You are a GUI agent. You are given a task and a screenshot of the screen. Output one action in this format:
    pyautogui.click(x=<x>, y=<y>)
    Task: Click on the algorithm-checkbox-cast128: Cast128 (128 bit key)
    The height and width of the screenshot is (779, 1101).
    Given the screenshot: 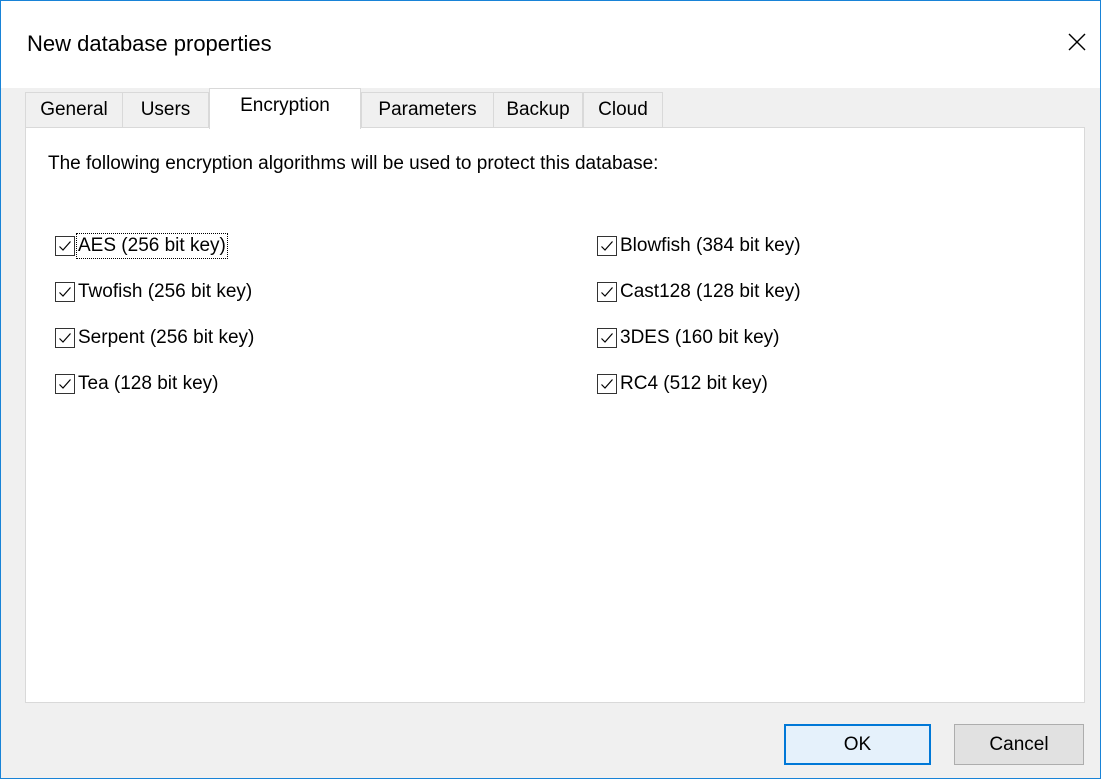 What is the action you would take?
    pyautogui.click(x=699, y=292)
    